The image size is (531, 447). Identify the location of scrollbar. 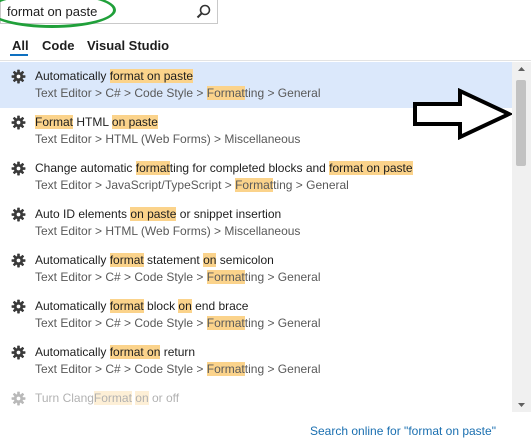
(521, 237).